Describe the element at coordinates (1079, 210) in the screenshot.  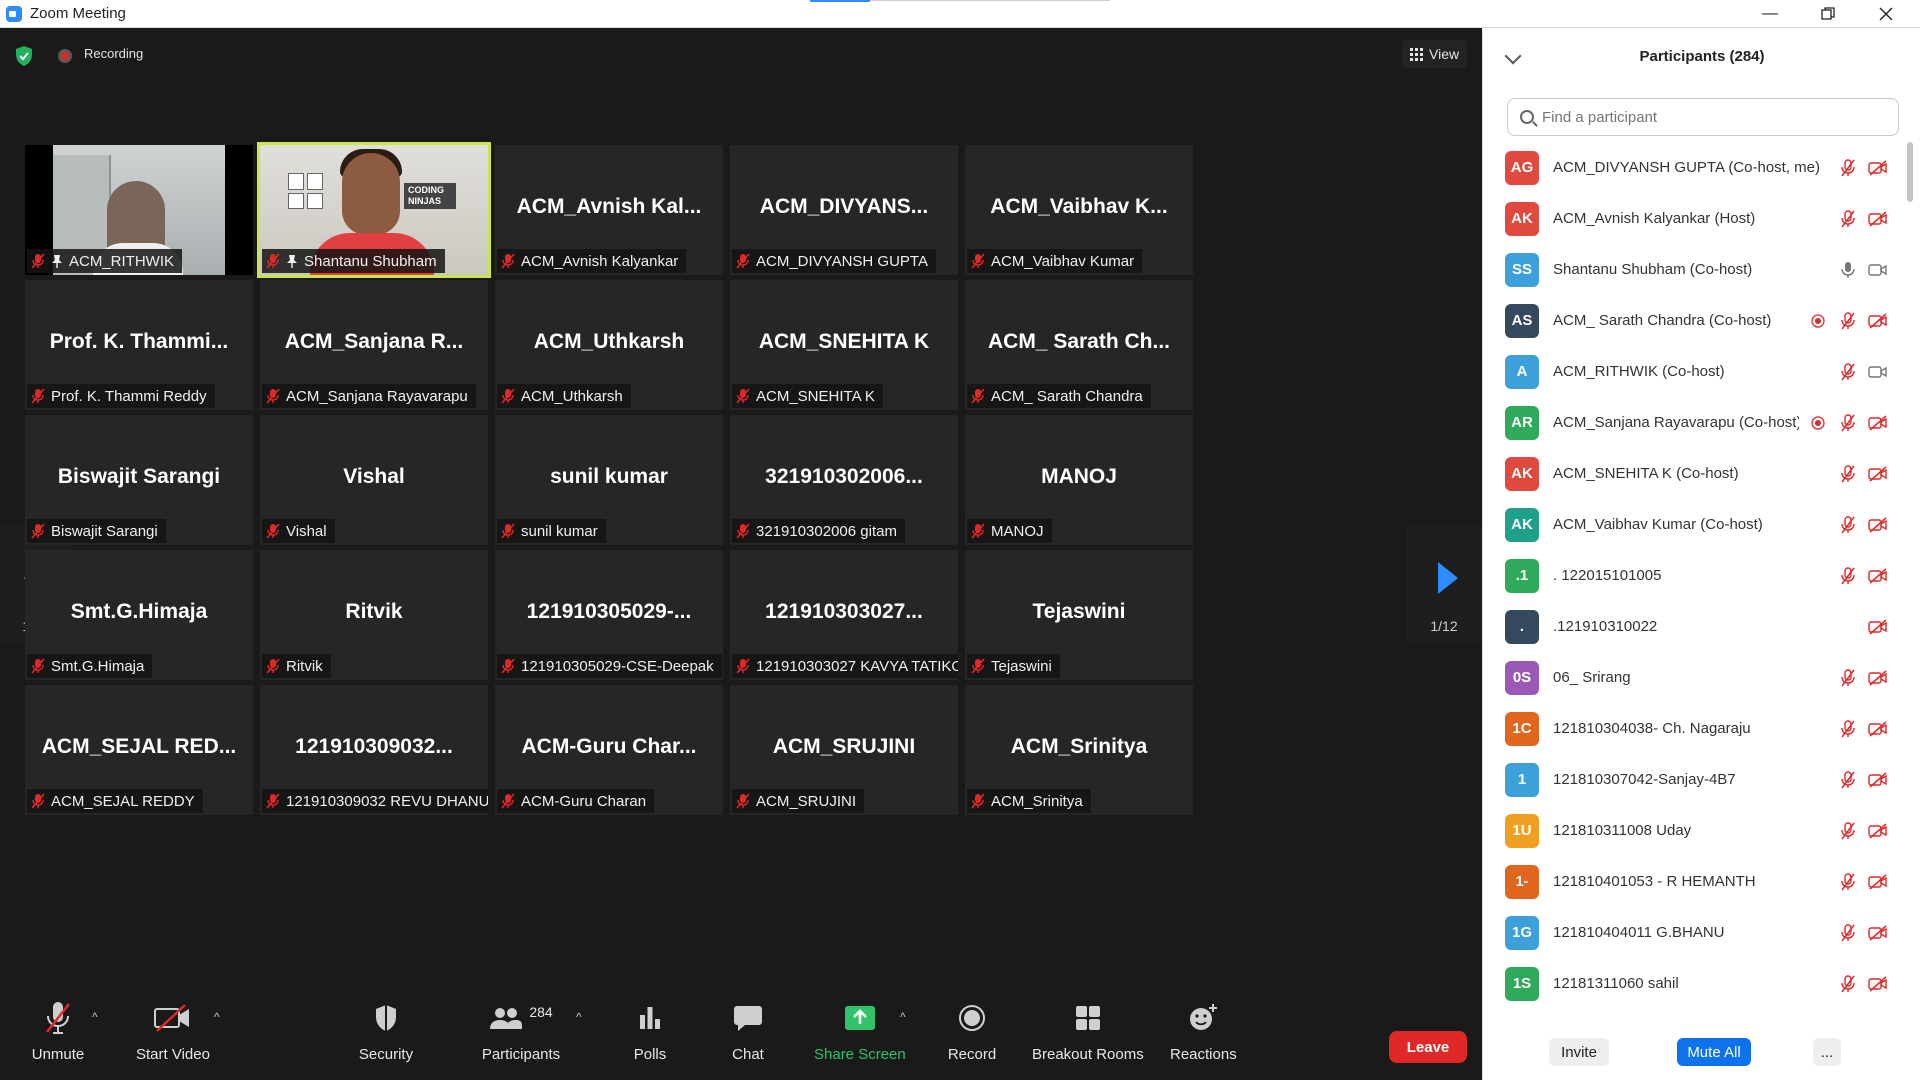
I see `video-tile: ACM_Vaibhav K... ACM_Vaibhav Kumar` at that location.